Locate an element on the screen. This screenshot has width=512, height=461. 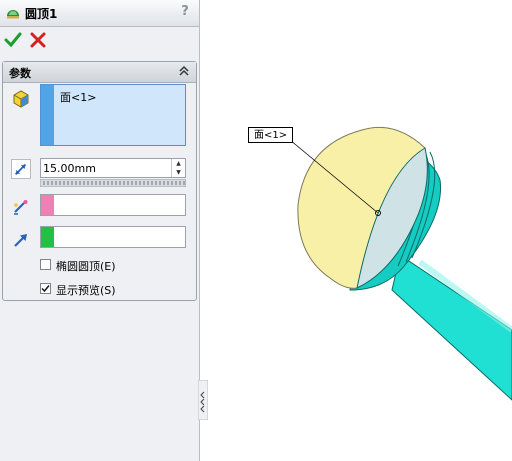
ok-checkmark-icon is located at coordinates (13, 40).